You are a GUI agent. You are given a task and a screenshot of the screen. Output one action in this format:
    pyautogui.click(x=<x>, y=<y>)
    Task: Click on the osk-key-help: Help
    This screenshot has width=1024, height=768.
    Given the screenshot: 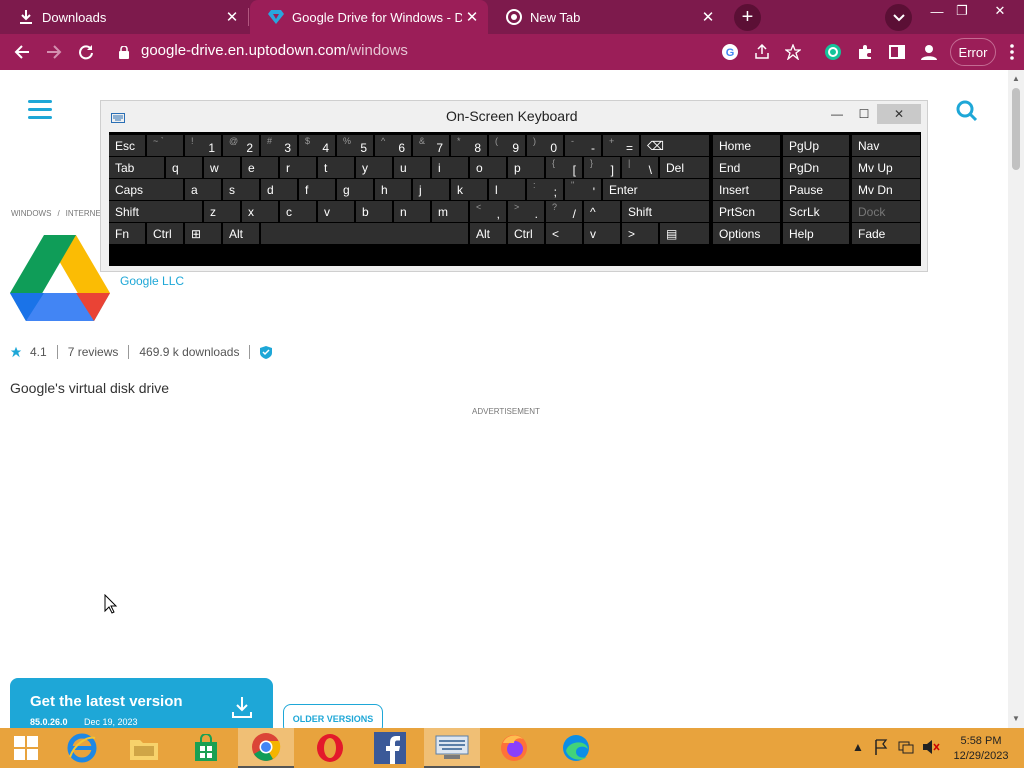 What is the action you would take?
    pyautogui.click(x=816, y=233)
    